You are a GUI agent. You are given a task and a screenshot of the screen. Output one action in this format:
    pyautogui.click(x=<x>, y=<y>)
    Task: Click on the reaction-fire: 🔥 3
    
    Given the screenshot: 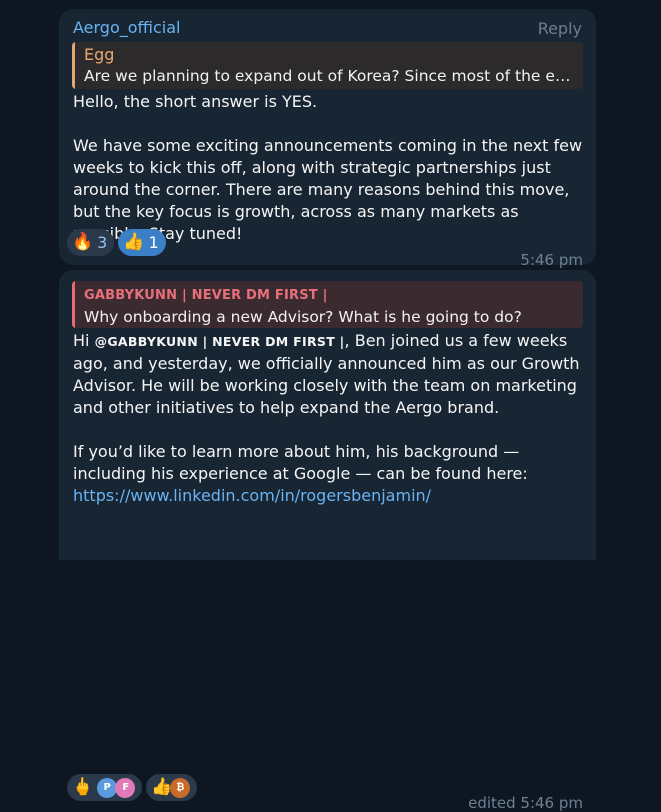 What is the action you would take?
    pyautogui.click(x=91, y=242)
    